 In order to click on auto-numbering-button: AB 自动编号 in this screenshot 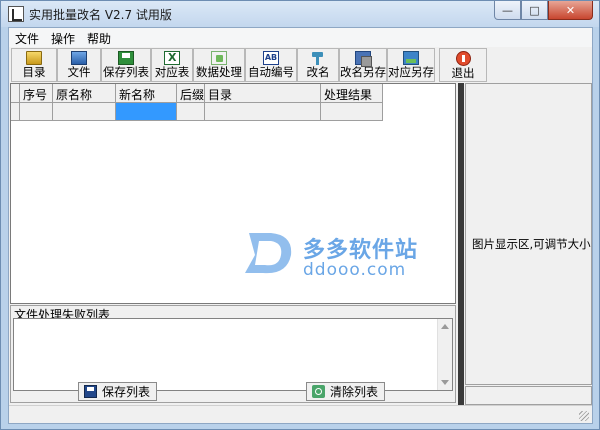, I will do `click(271, 65)`.